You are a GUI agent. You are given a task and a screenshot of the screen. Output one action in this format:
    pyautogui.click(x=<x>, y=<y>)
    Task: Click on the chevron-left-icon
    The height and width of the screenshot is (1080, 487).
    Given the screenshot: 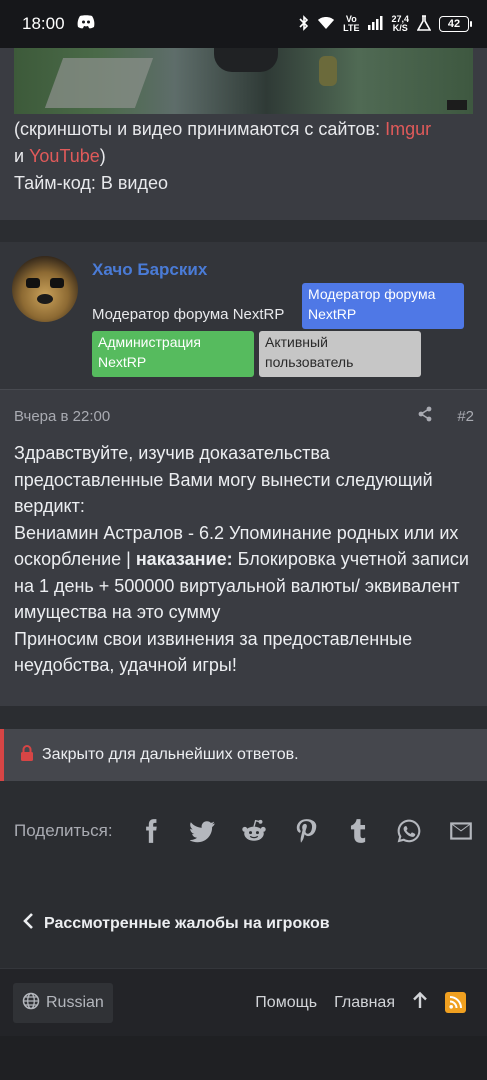 What is the action you would take?
    pyautogui.click(x=28, y=923)
    